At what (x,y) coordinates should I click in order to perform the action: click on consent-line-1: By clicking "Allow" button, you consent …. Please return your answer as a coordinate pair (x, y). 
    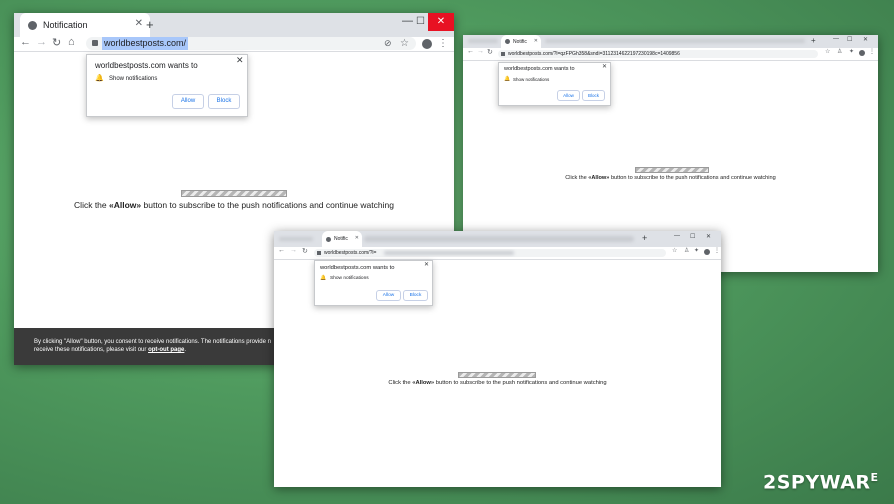
    Looking at the image, I should click on (152, 342).